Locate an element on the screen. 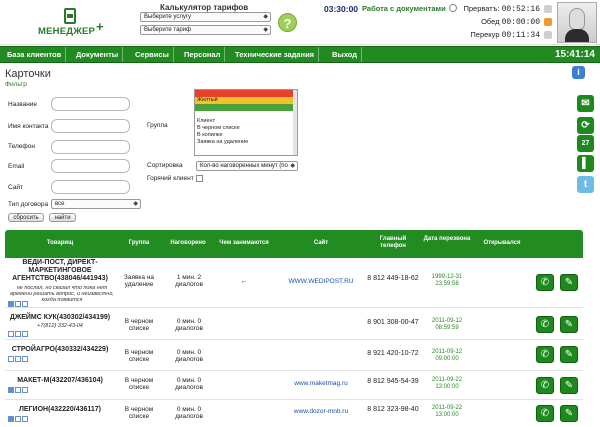  nav-item-services: Сервисы is located at coordinates (152, 54).